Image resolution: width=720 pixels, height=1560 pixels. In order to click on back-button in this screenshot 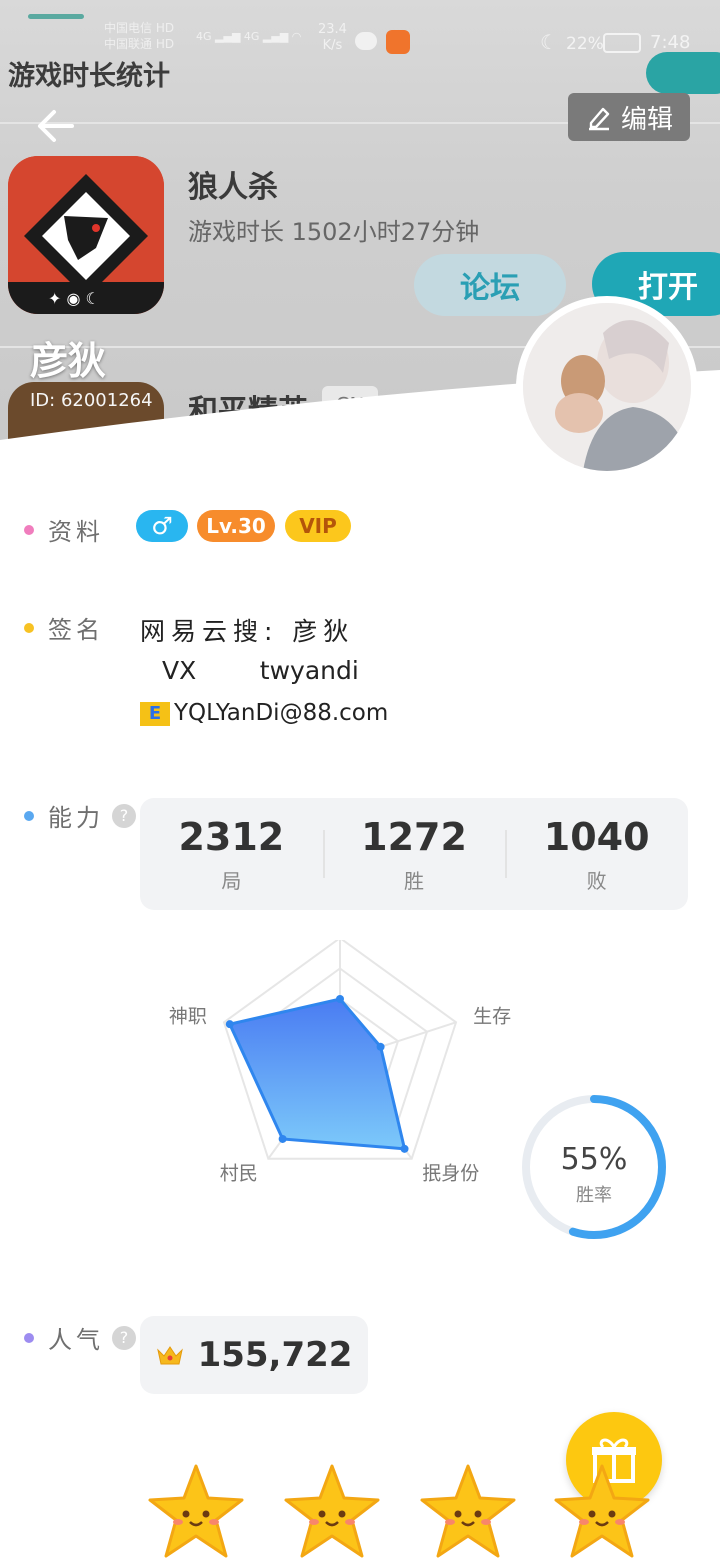, I will do `click(56, 126)`.